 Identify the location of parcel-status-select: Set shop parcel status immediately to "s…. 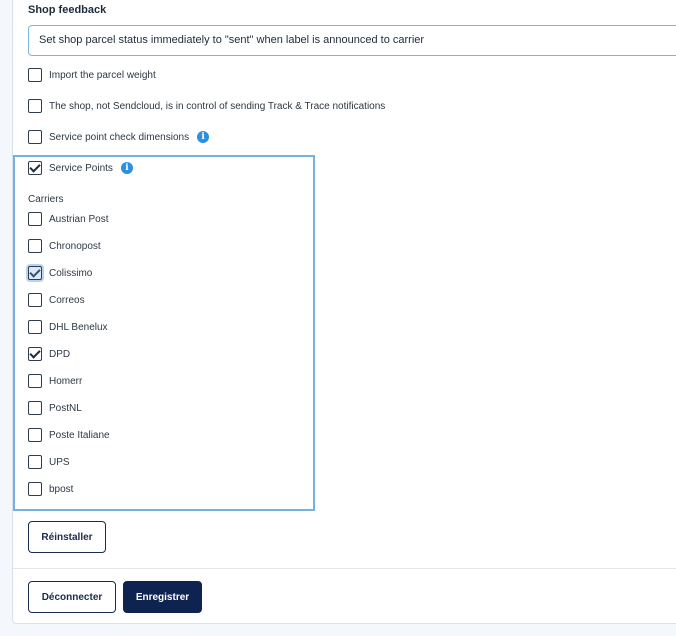
(352, 40).